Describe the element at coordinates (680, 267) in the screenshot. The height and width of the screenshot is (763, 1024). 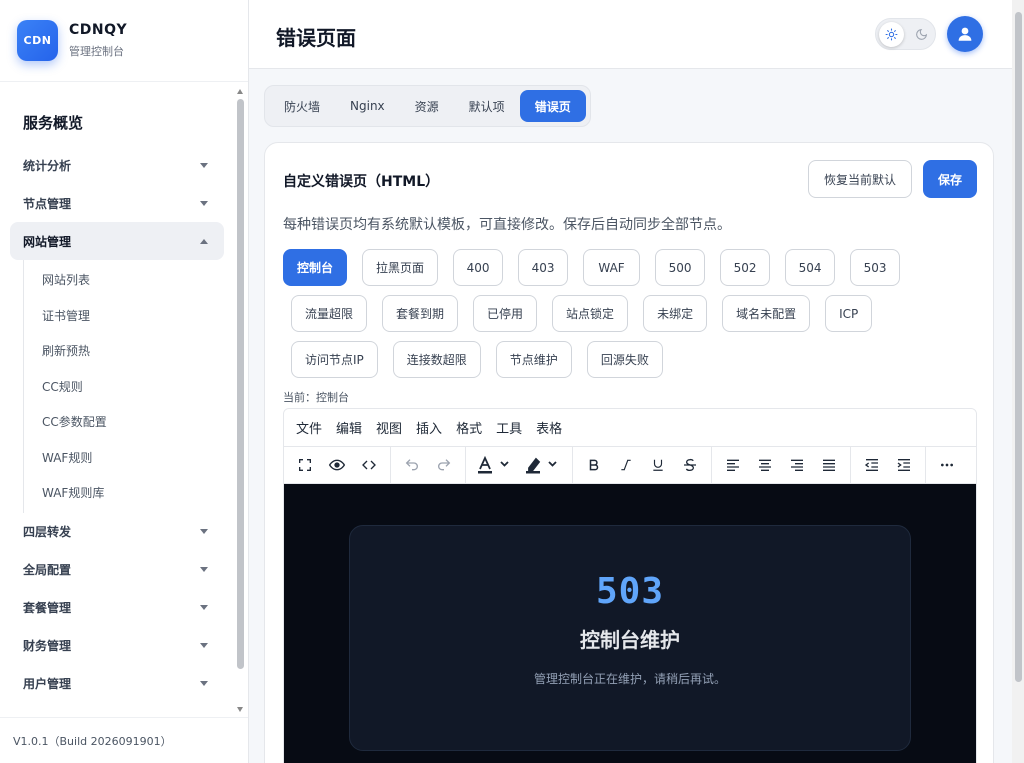
I see `pill-500: 500` at that location.